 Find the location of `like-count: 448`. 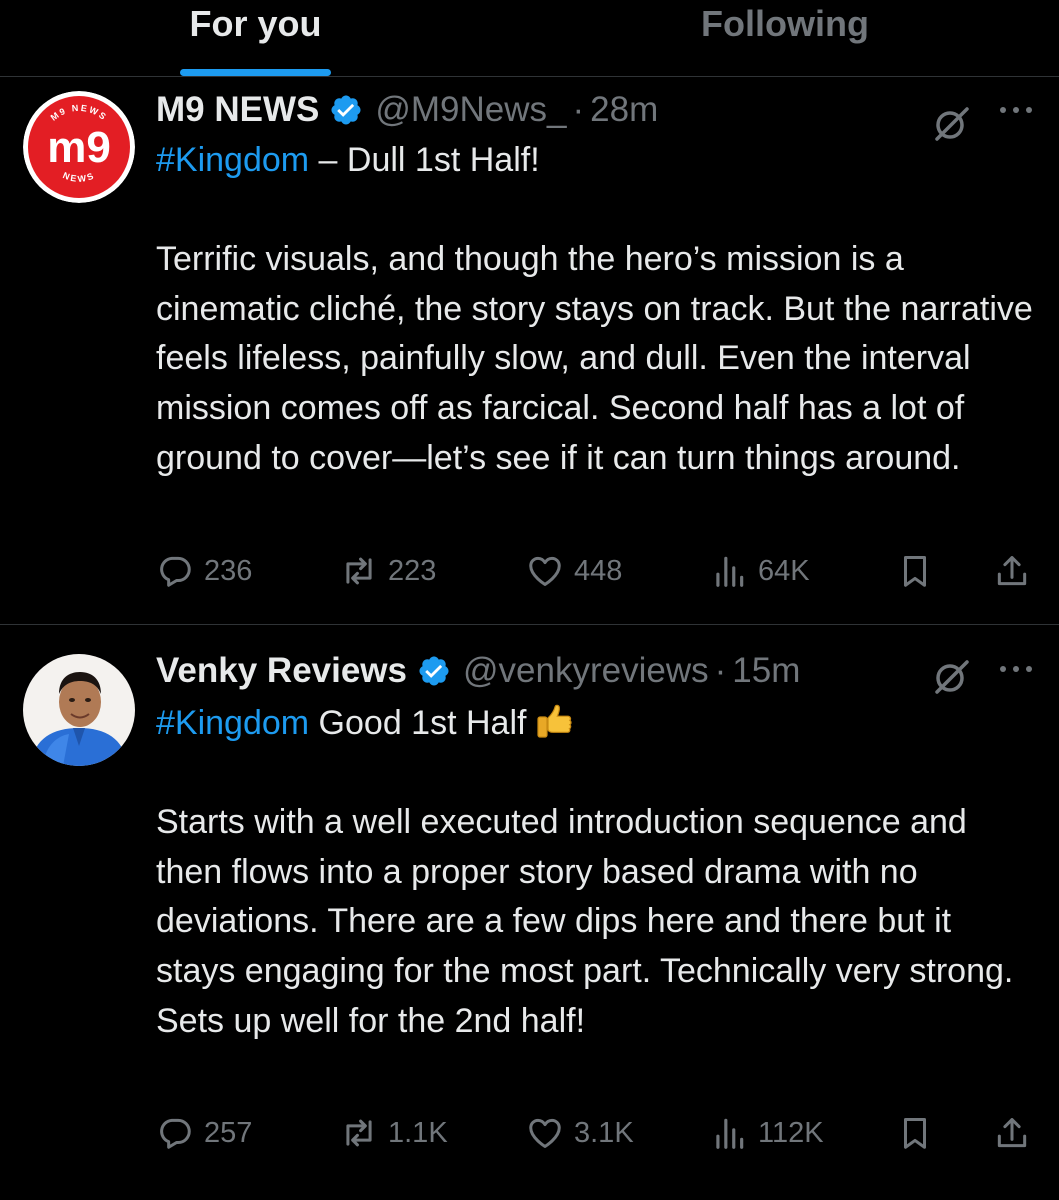

like-count: 448 is located at coordinates (598, 570).